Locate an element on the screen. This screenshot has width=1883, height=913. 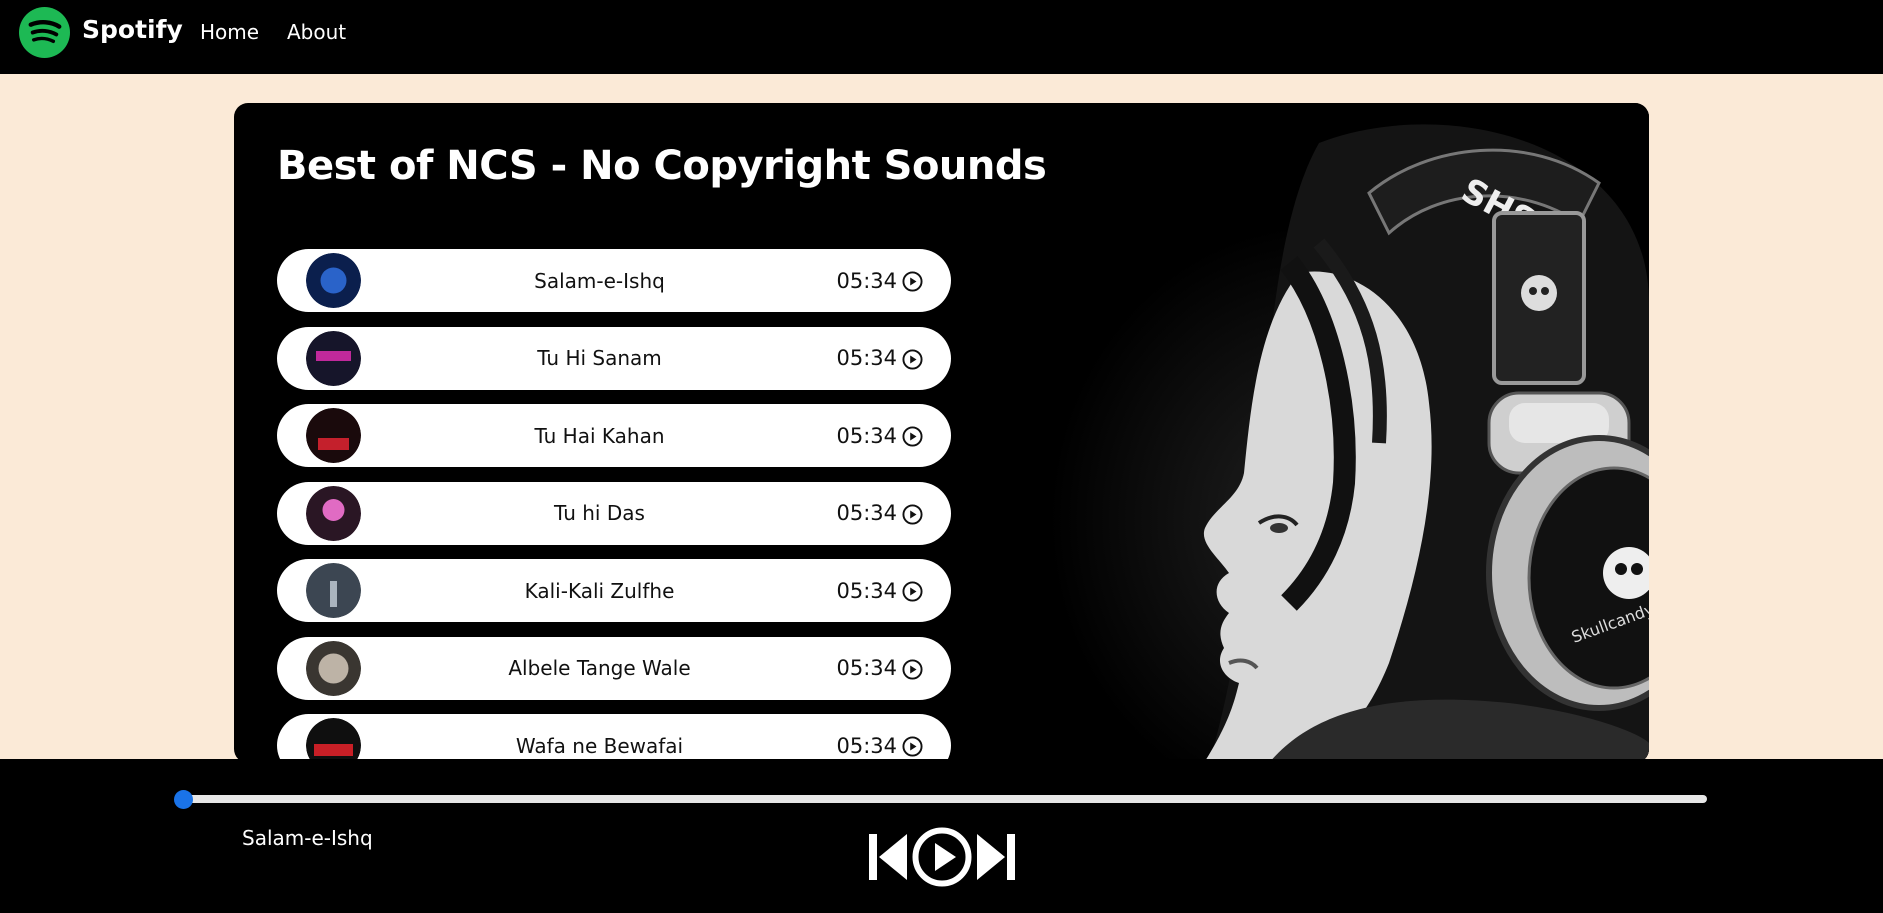
brand-name: Spotify is located at coordinates (132, 29).